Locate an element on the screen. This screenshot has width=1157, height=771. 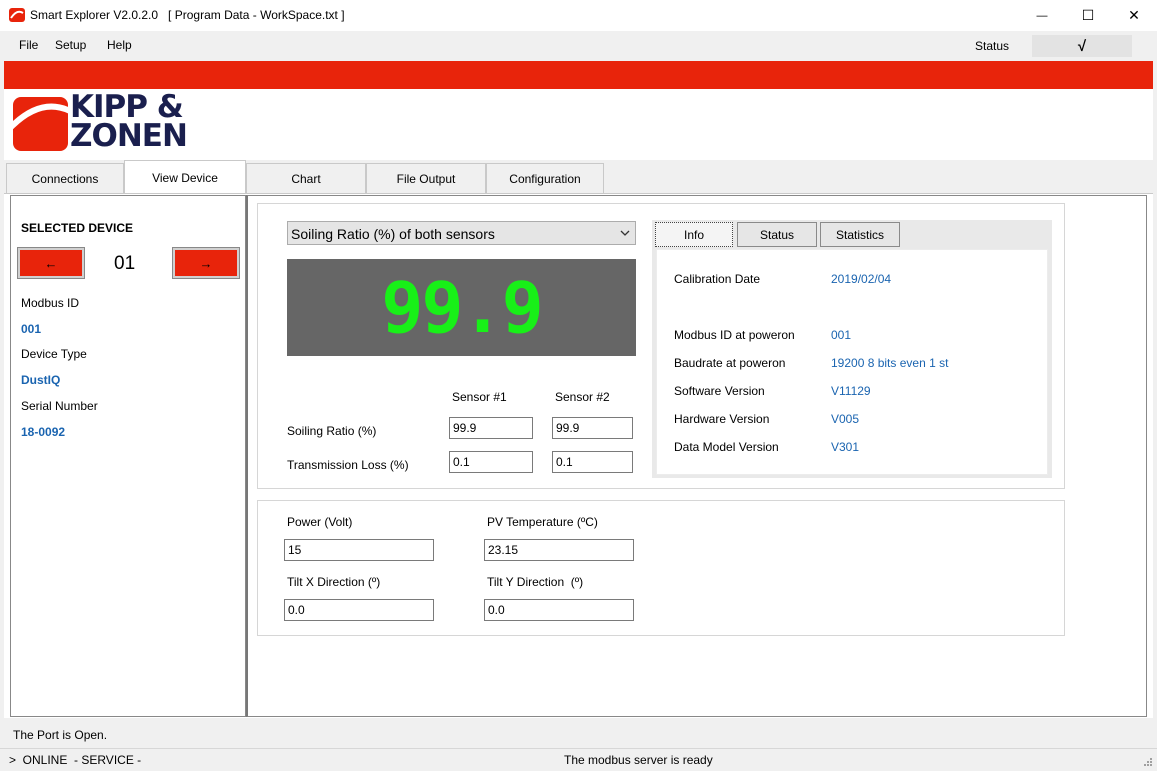
info-label: Hardware Version is located at coordinates (722, 419).